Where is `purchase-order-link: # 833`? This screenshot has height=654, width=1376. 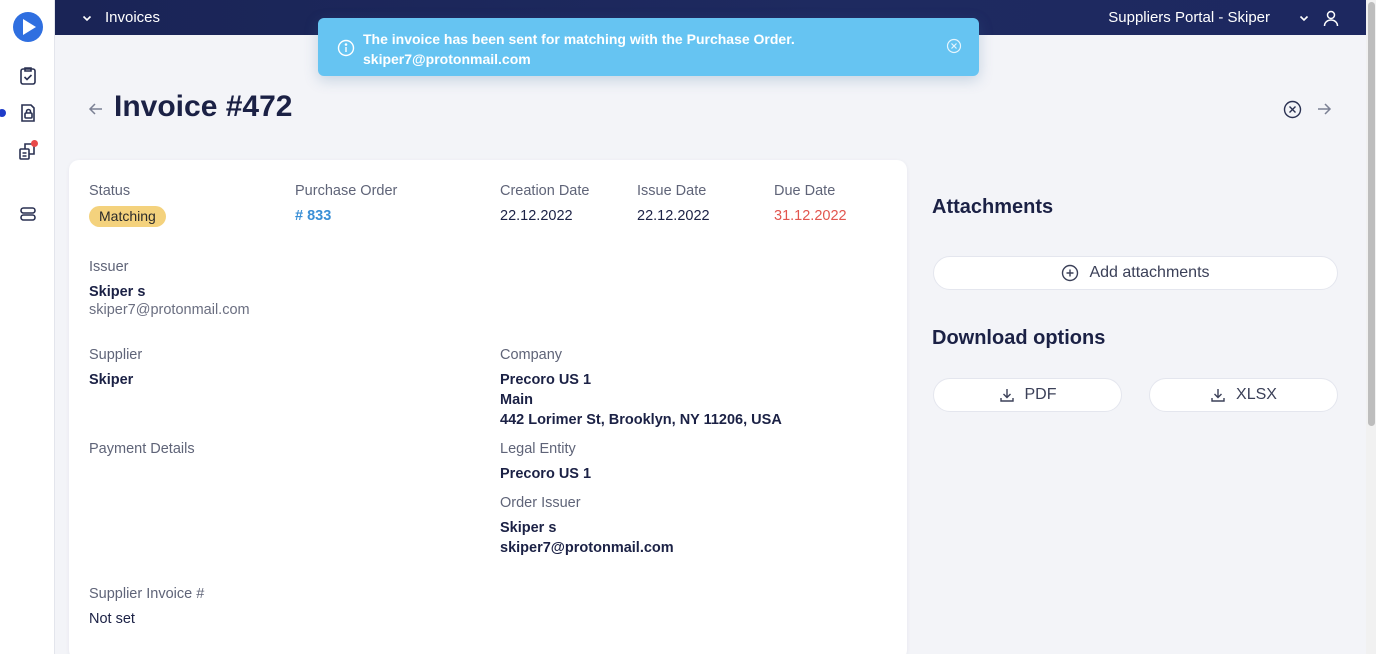
purchase-order-link: # 833 is located at coordinates (313, 216).